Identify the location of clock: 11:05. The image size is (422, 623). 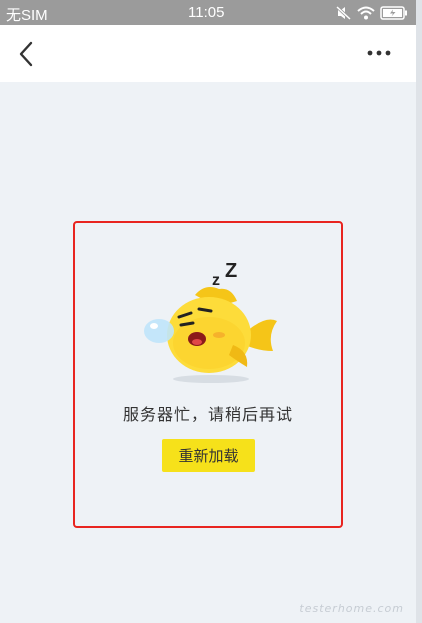
(206, 12).